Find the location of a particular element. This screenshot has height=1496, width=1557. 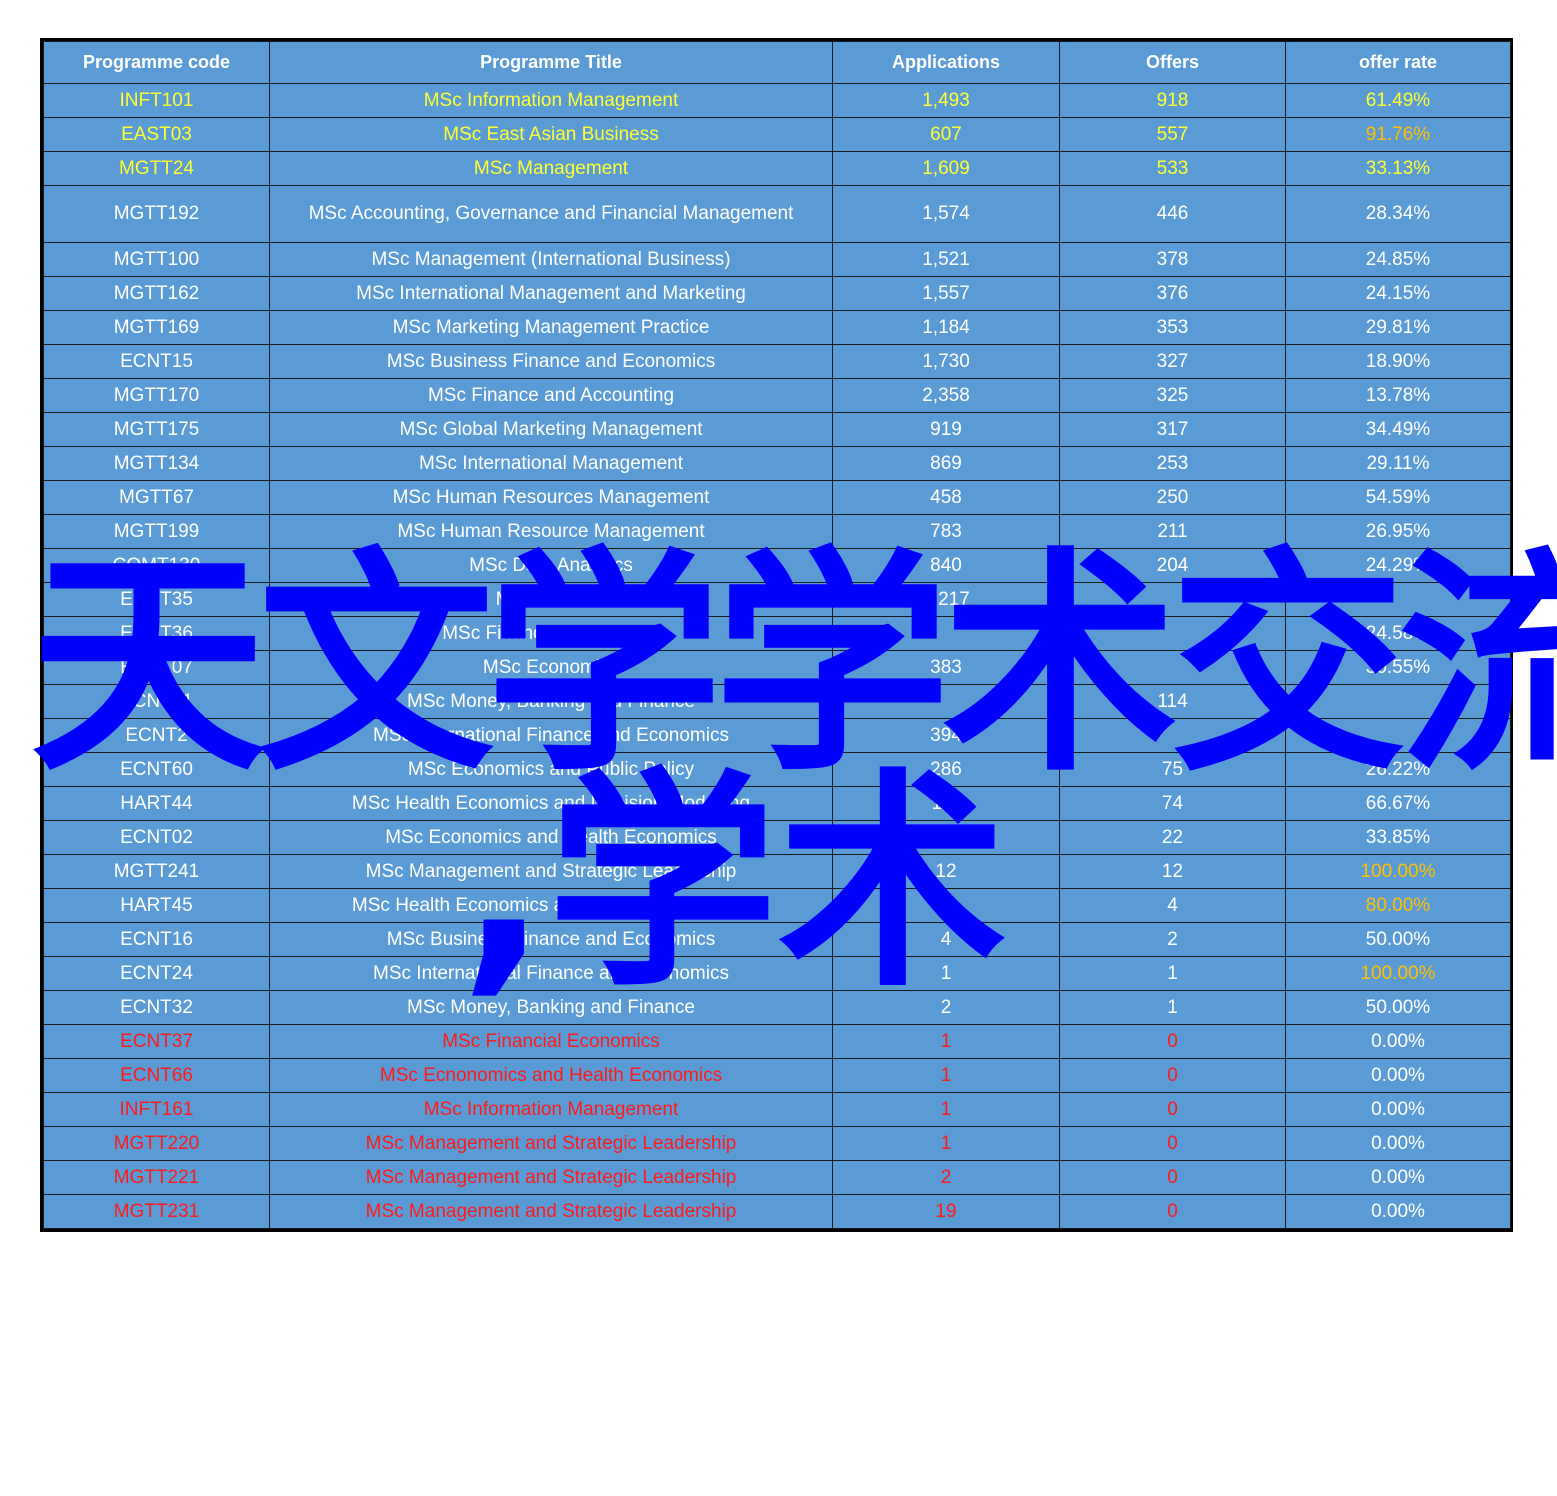

cell-programme-code: ECNT15 is located at coordinates (156, 361).